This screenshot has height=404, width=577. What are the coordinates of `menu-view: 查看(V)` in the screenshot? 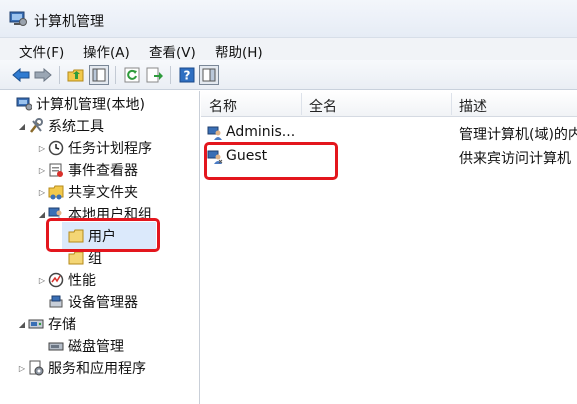 It's located at (172, 51).